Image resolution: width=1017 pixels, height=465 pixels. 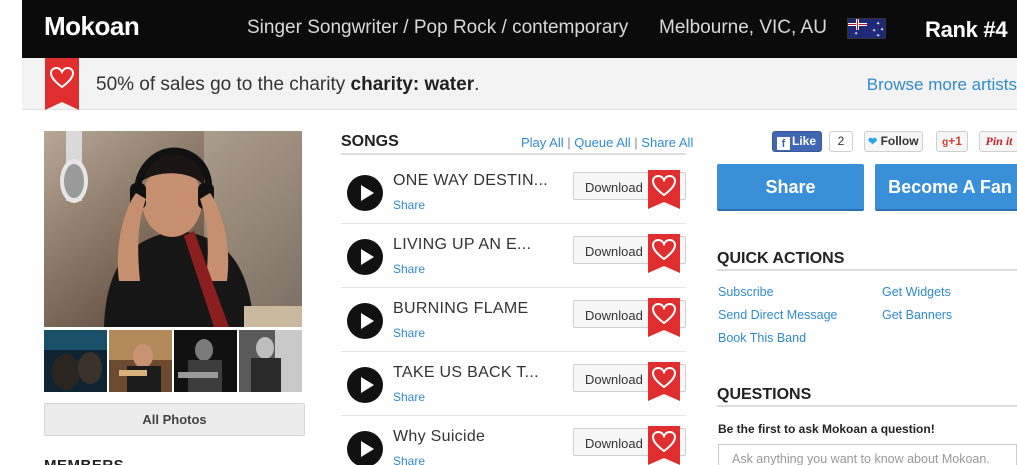 I want to click on twitter-follow-button: ❤︎ Follow, so click(x=893, y=141).